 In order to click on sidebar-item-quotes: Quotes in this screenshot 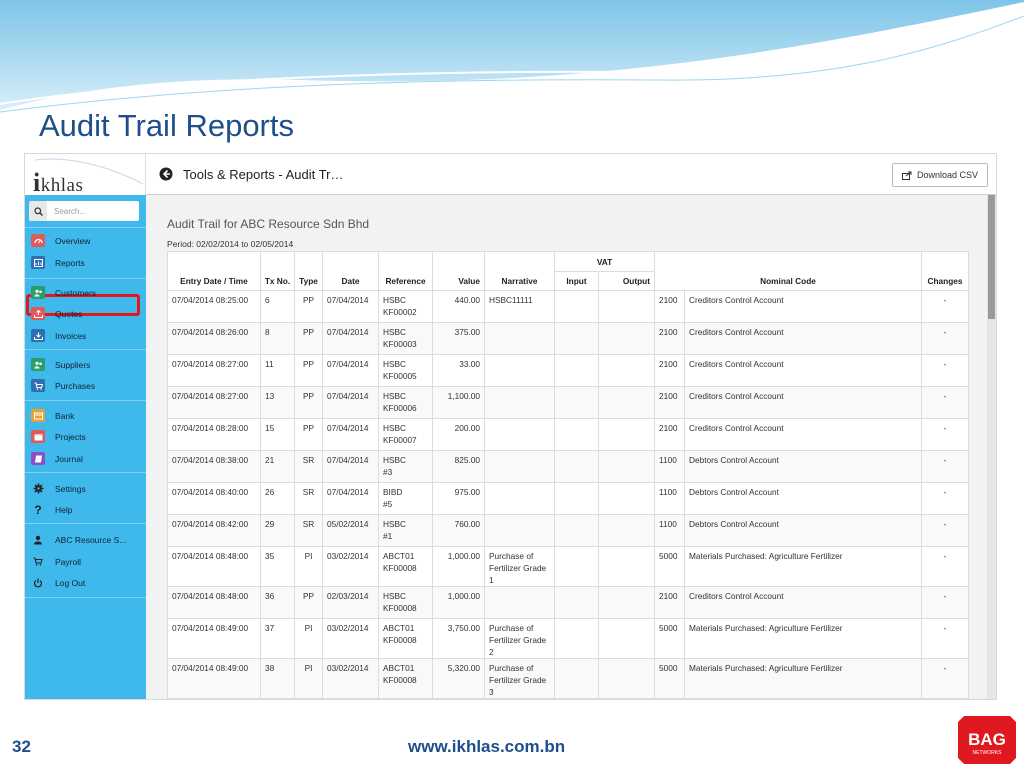, I will do `click(84, 313)`.